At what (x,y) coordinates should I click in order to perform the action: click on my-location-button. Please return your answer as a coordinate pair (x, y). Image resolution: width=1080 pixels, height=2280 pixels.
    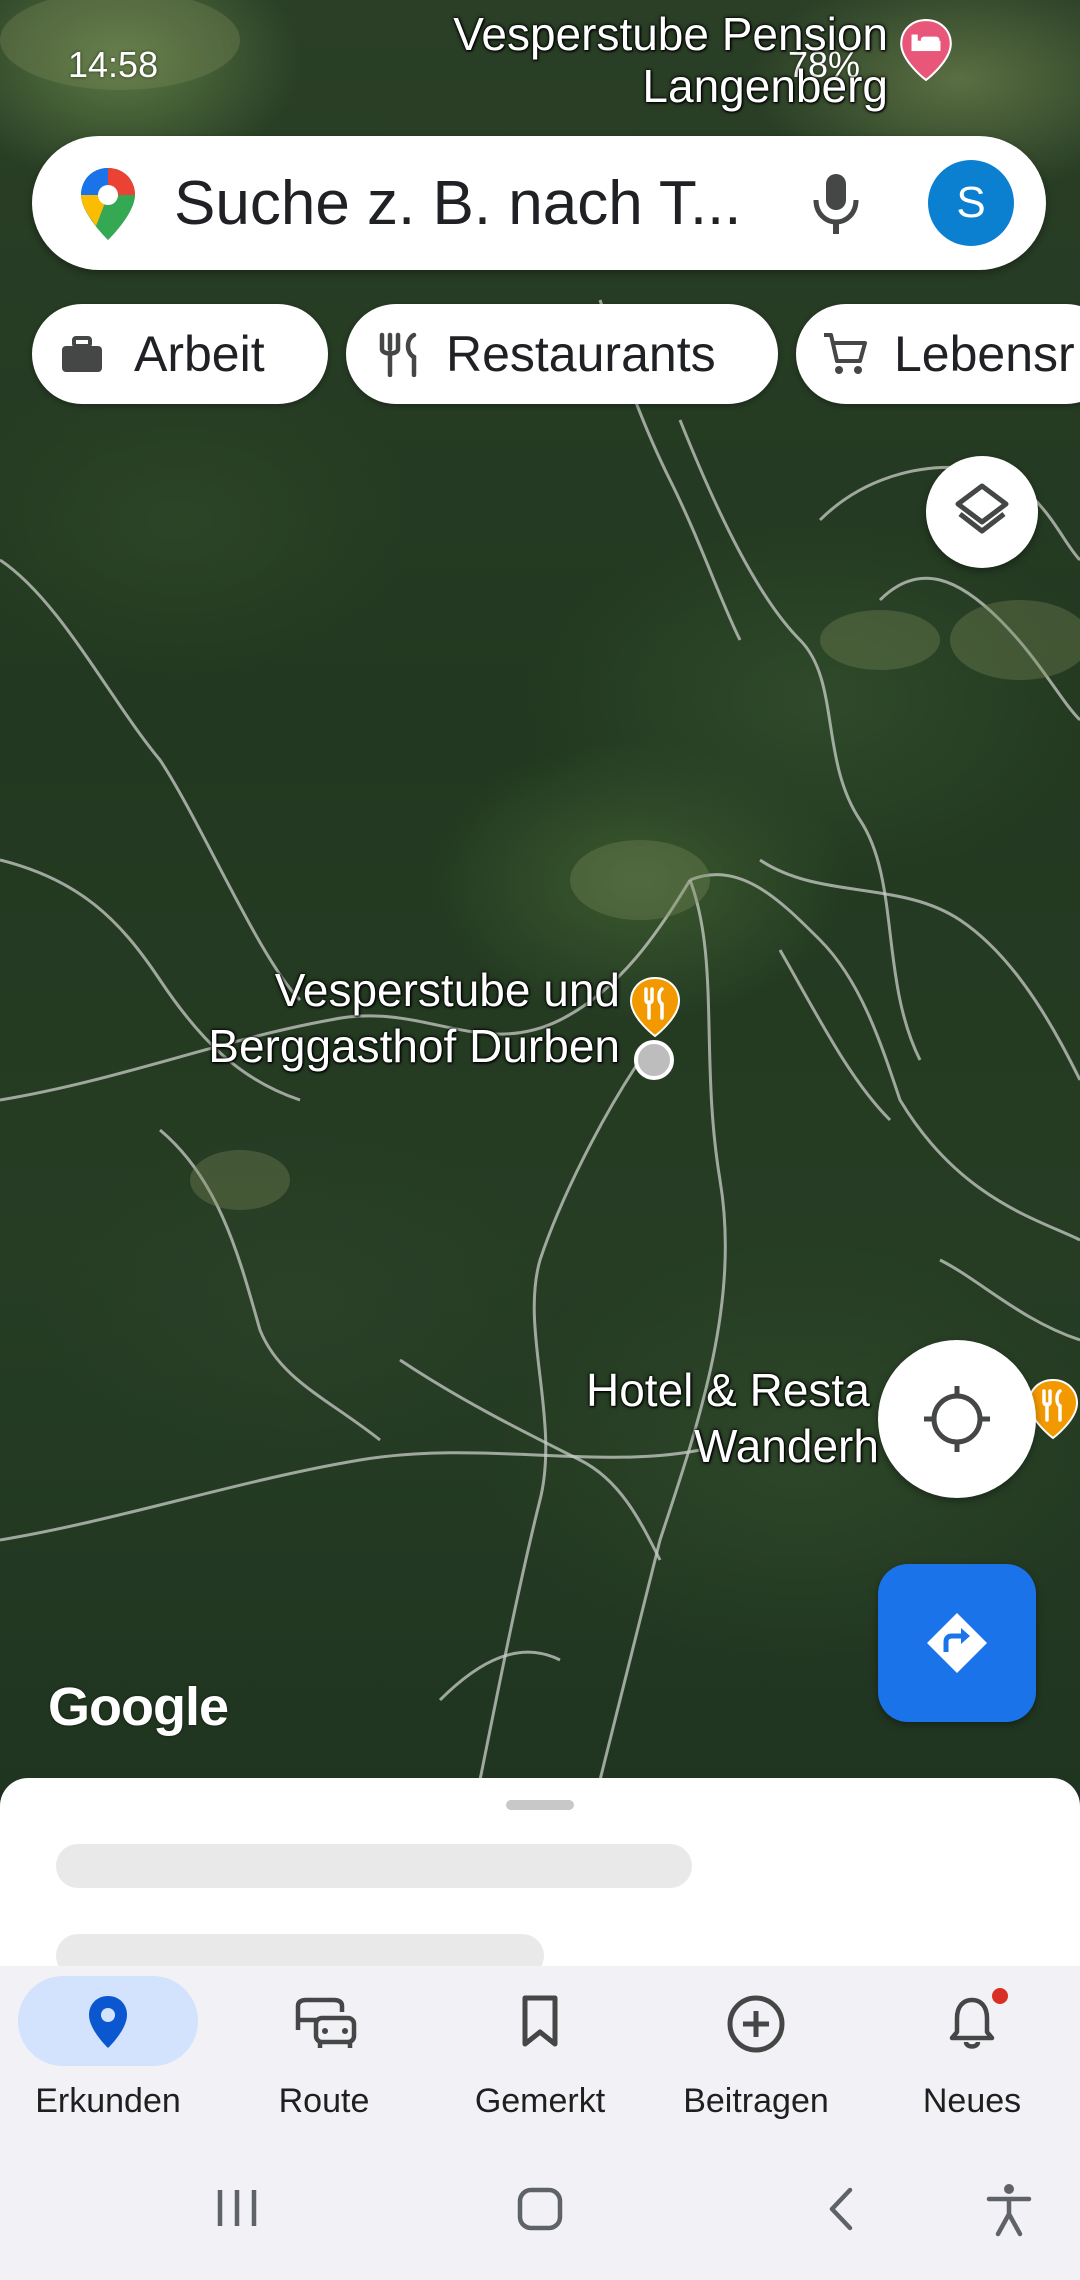
    Looking at the image, I should click on (957, 1419).